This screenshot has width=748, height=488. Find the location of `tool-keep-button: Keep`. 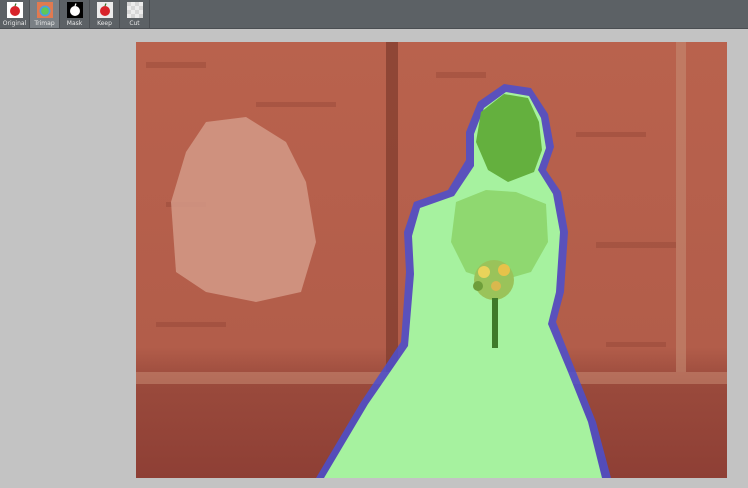

tool-keep-button: Keep is located at coordinates (105, 14).